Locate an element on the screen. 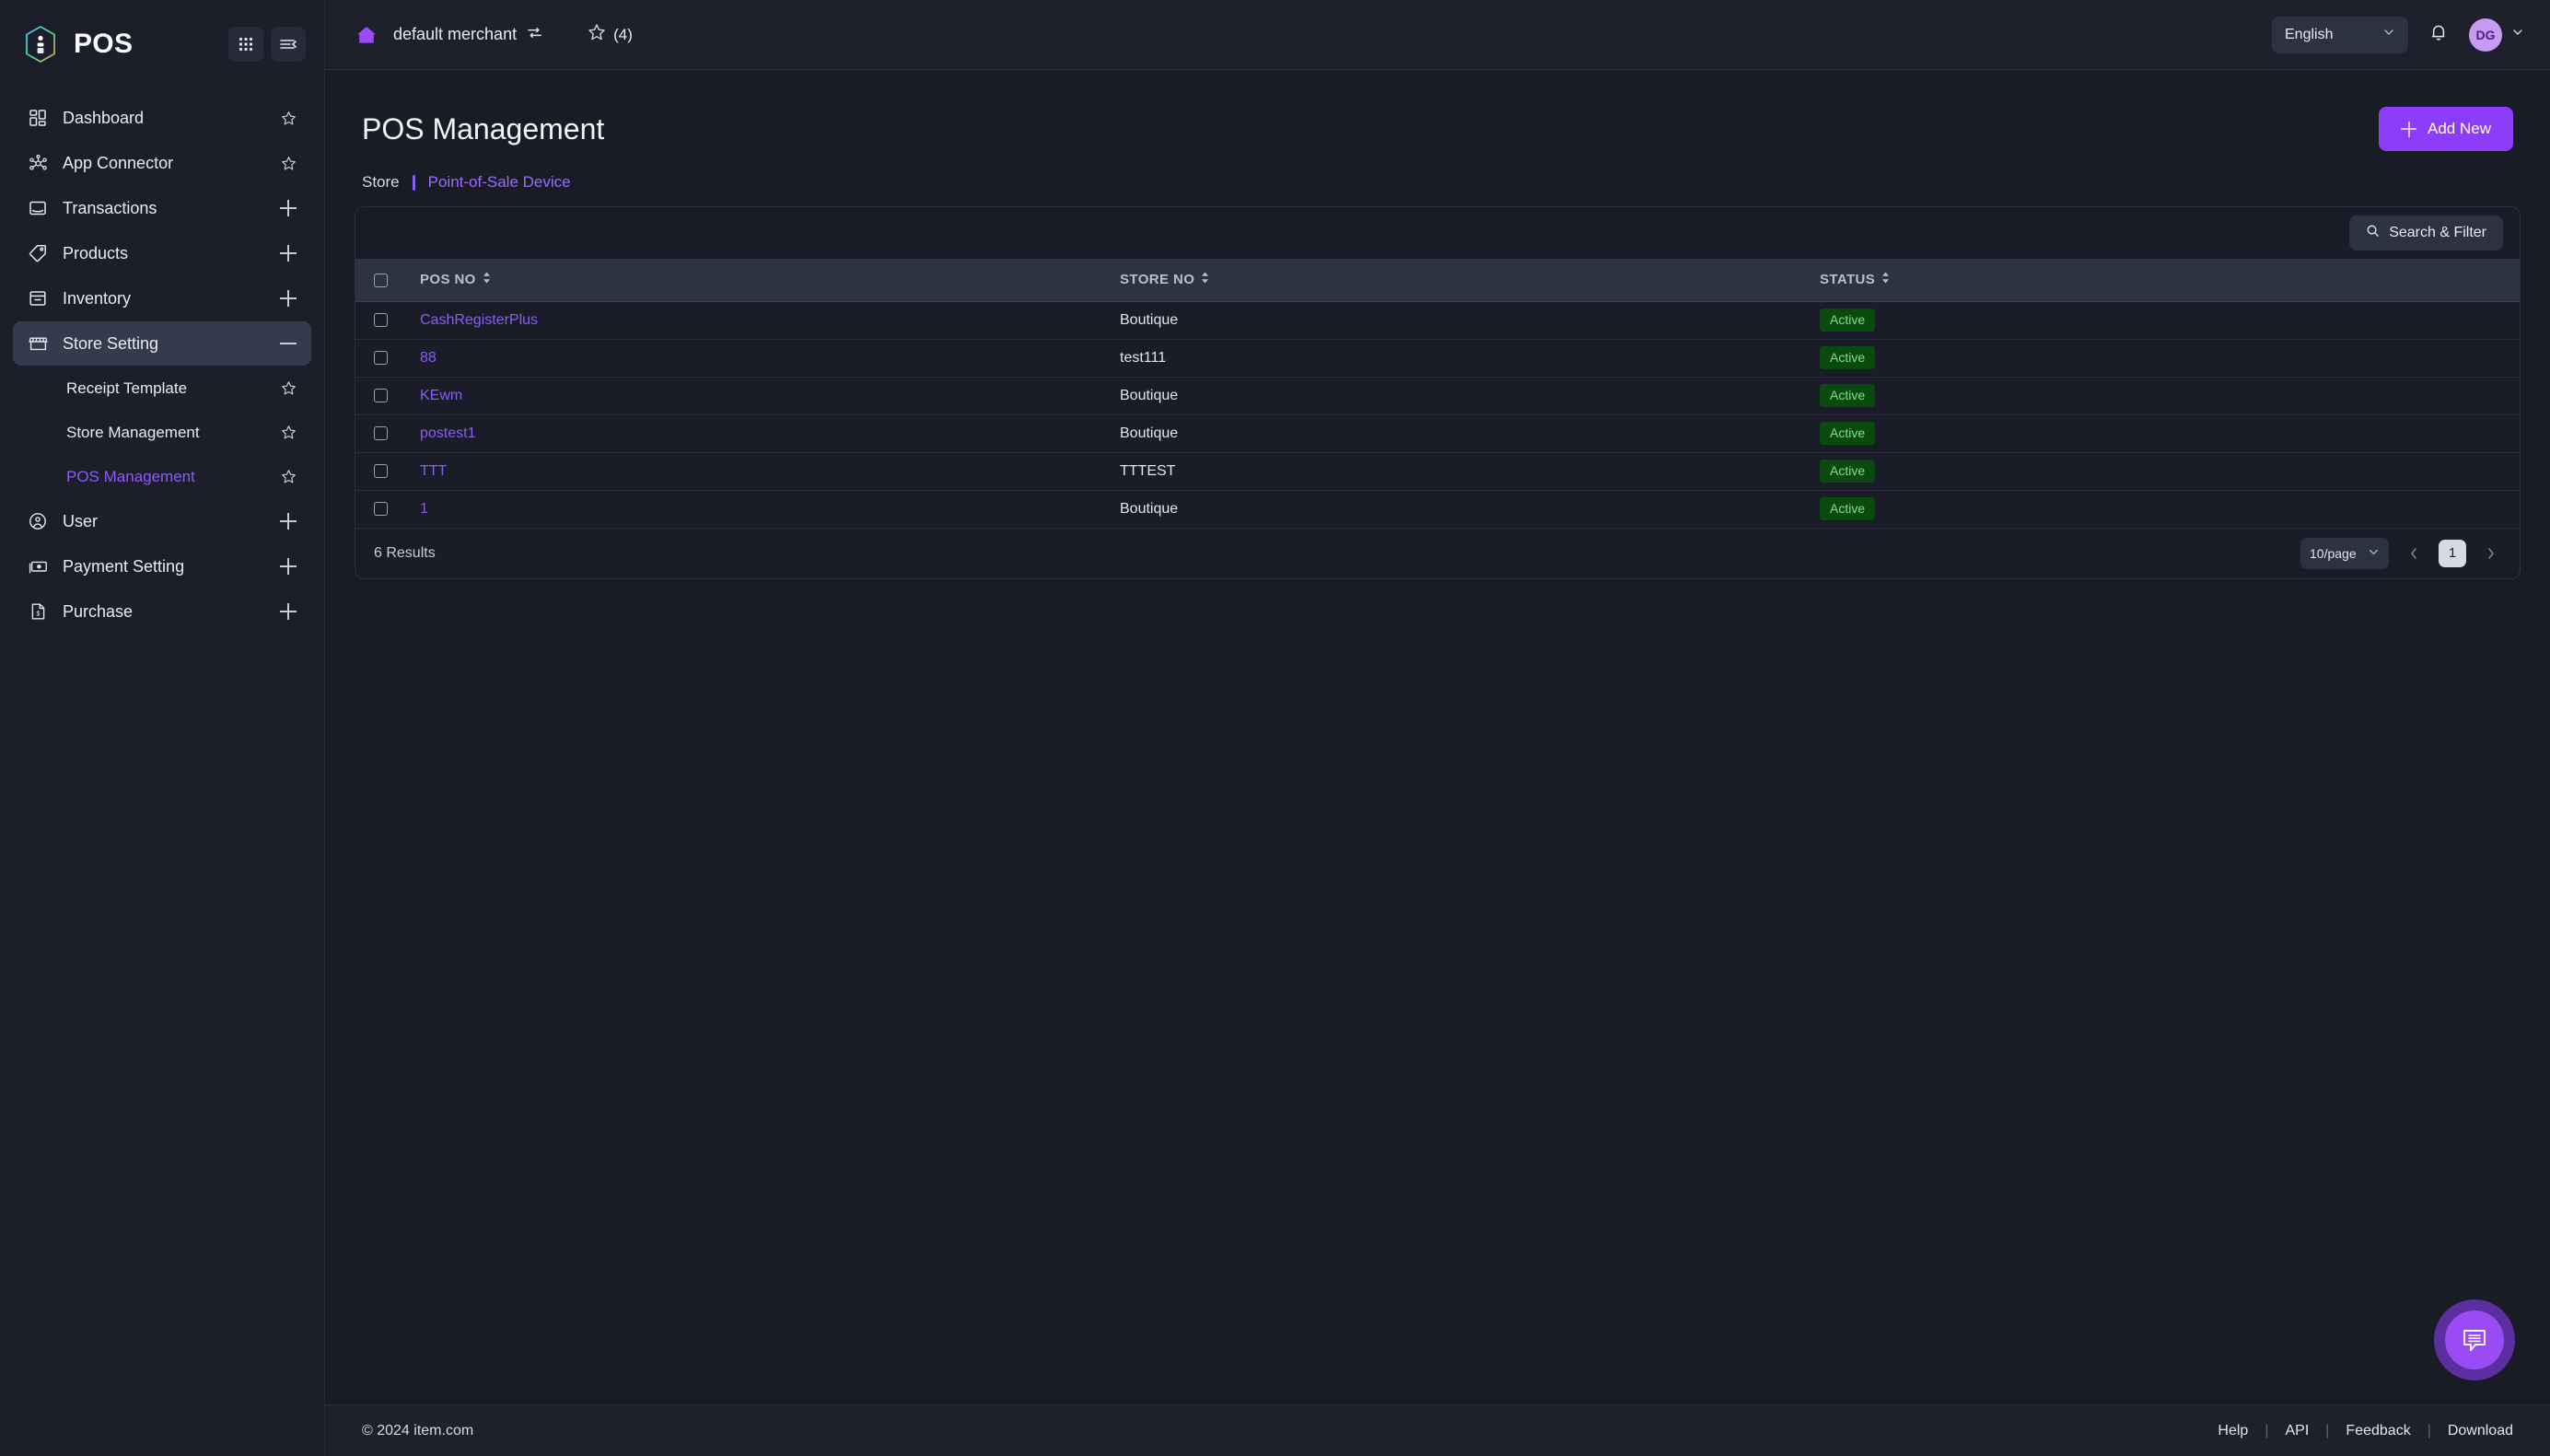 The width and height of the screenshot is (2550, 1456). table-row: KEwm Boutique Active is located at coordinates (1437, 396).